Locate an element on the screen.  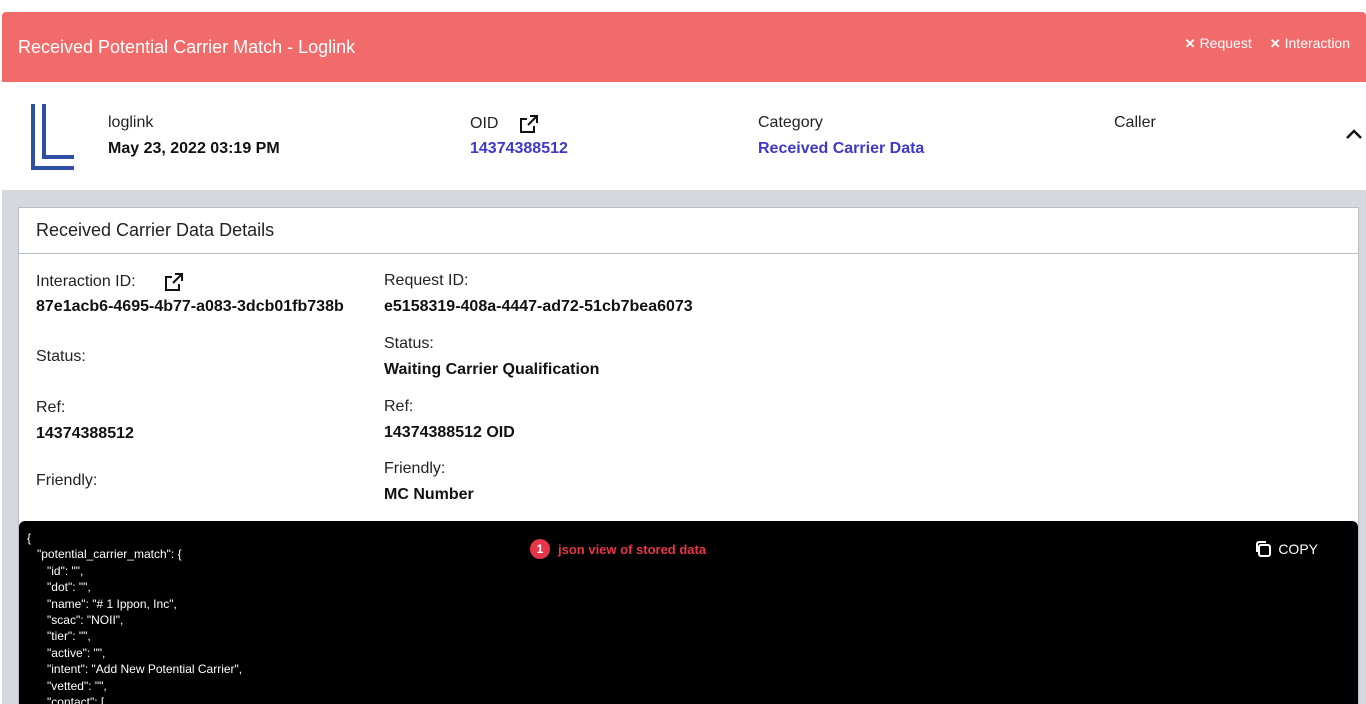
request-id-label: Request ID: is located at coordinates (426, 280).